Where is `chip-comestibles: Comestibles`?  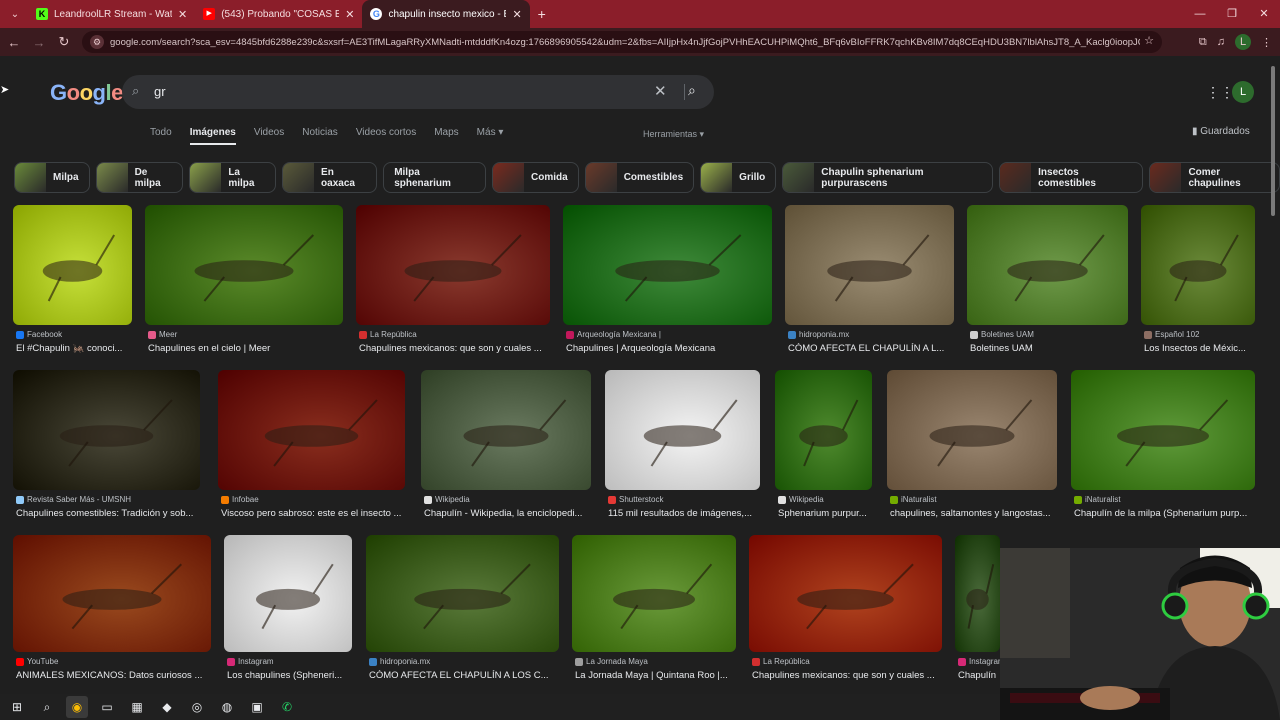 chip-comestibles: Comestibles is located at coordinates (639, 177).